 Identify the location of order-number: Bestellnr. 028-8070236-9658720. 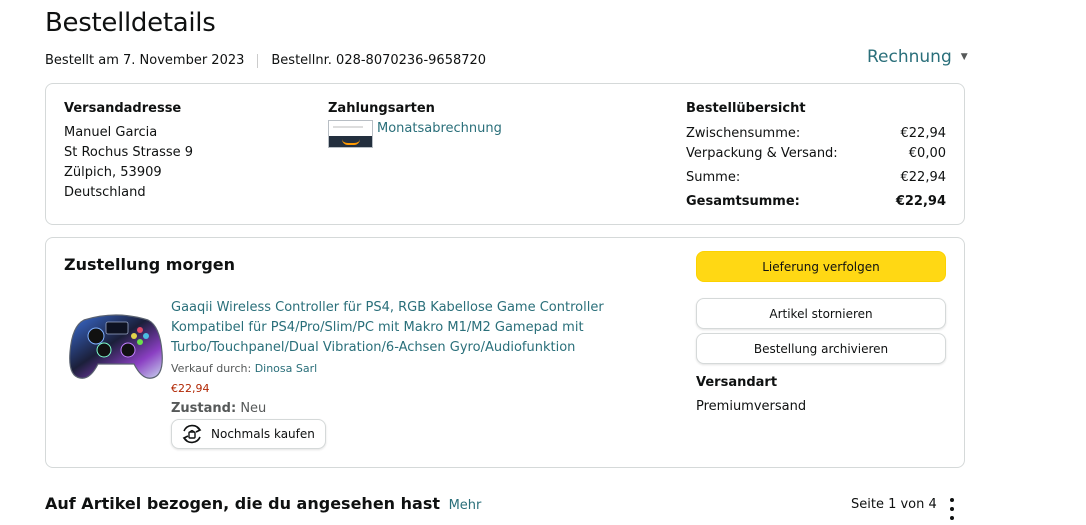
(379, 60).